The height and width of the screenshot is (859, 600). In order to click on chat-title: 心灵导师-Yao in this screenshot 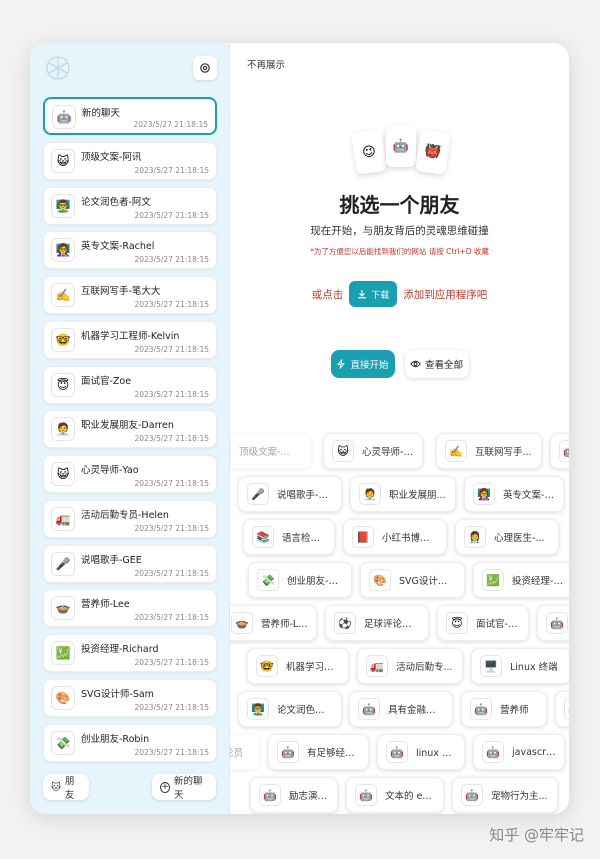, I will do `click(110, 470)`.